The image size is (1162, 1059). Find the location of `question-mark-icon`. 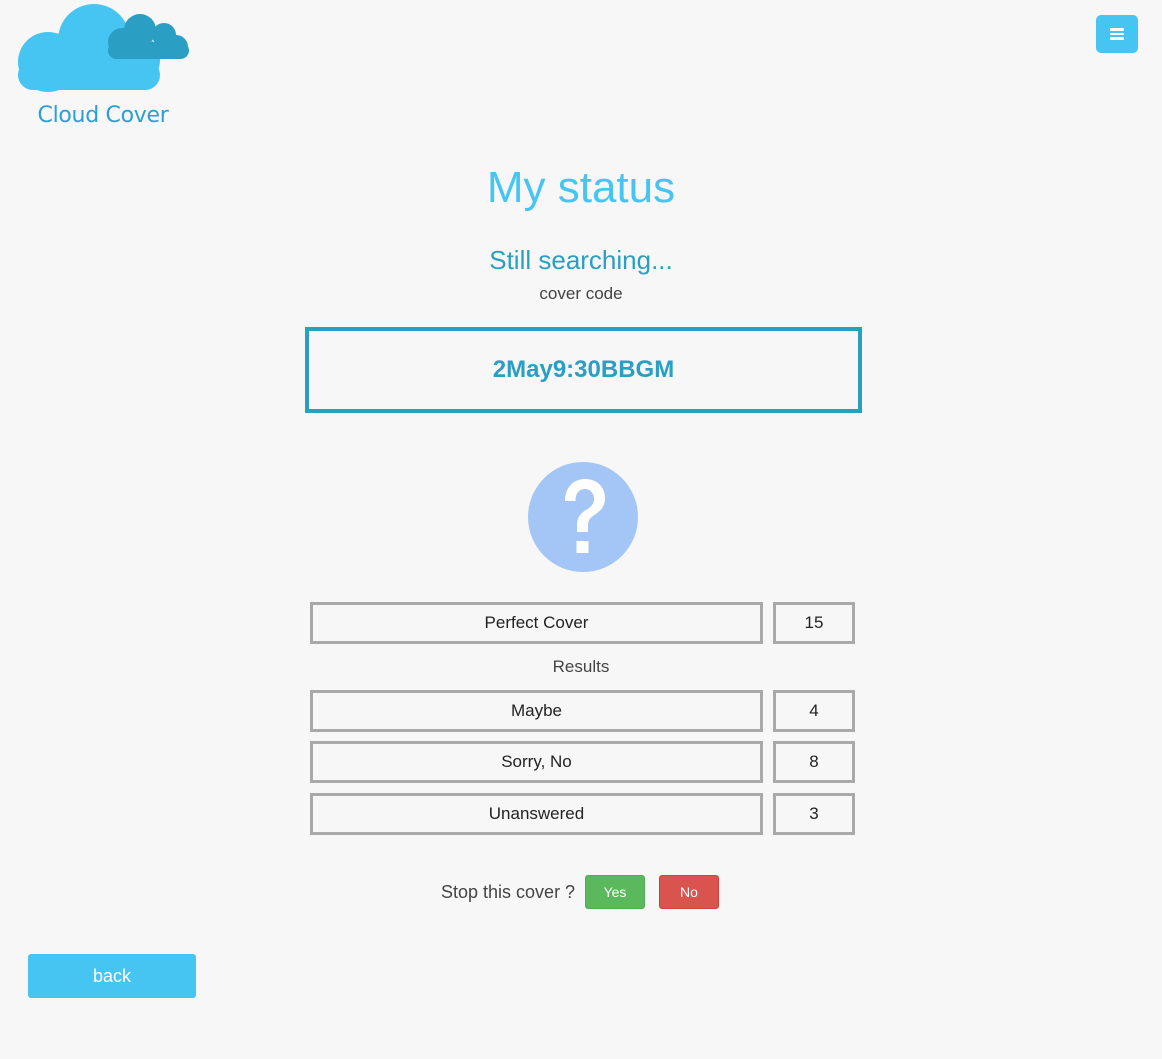

question-mark-icon is located at coordinates (583, 517).